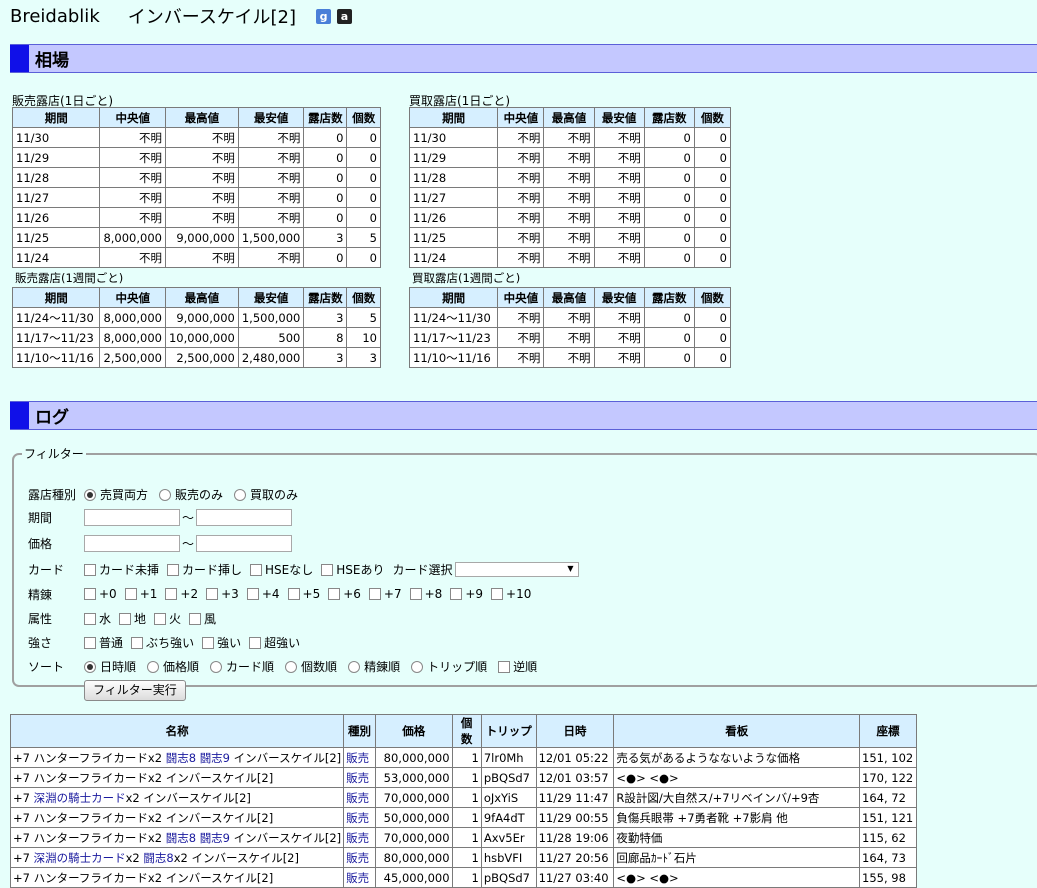  What do you see at coordinates (204, 569) in the screenshot?
I see `card-checkbox: カード挿し` at bounding box center [204, 569].